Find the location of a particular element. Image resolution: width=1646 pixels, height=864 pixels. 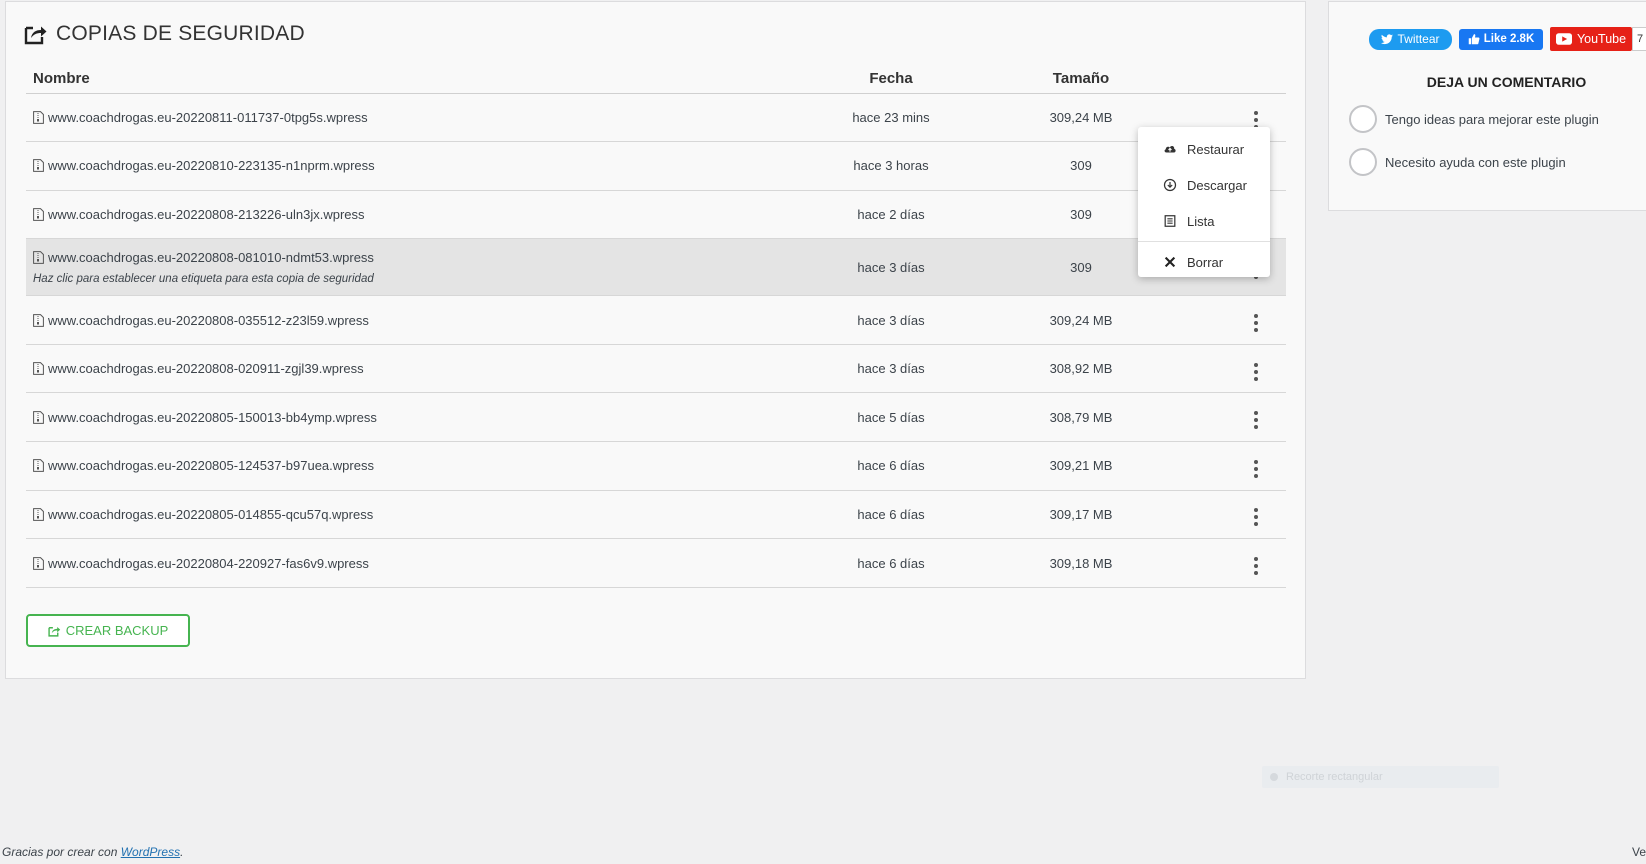

wordpress-link: WordPress is located at coordinates (150, 852).